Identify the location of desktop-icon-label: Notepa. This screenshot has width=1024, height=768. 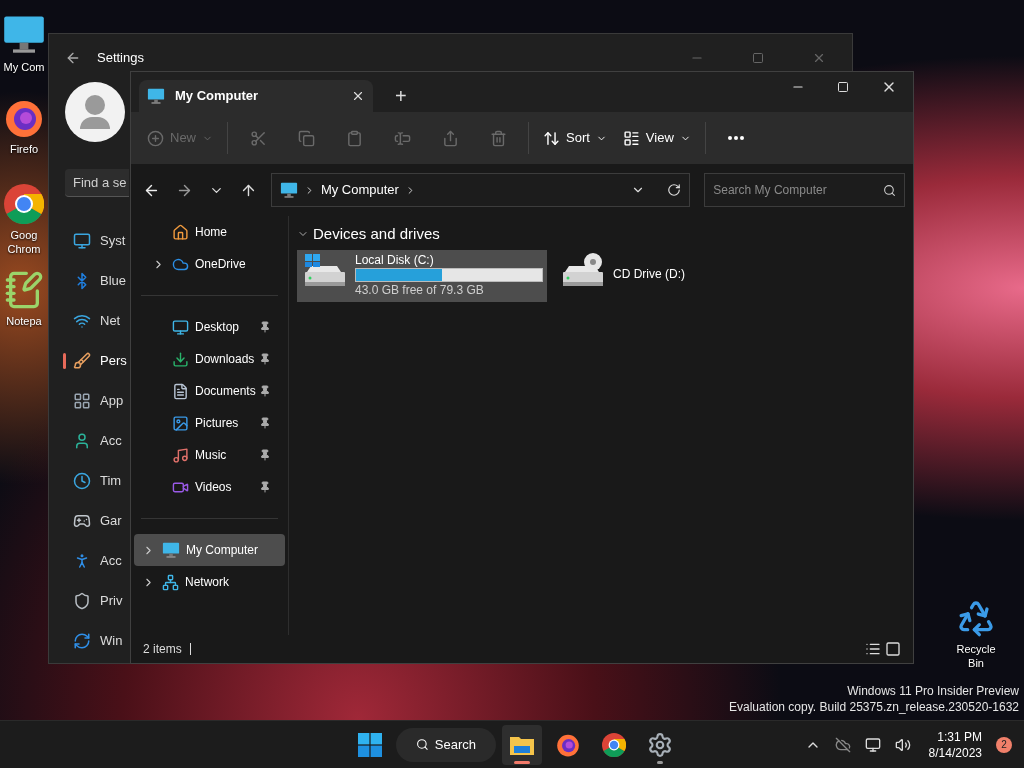
(24, 321).